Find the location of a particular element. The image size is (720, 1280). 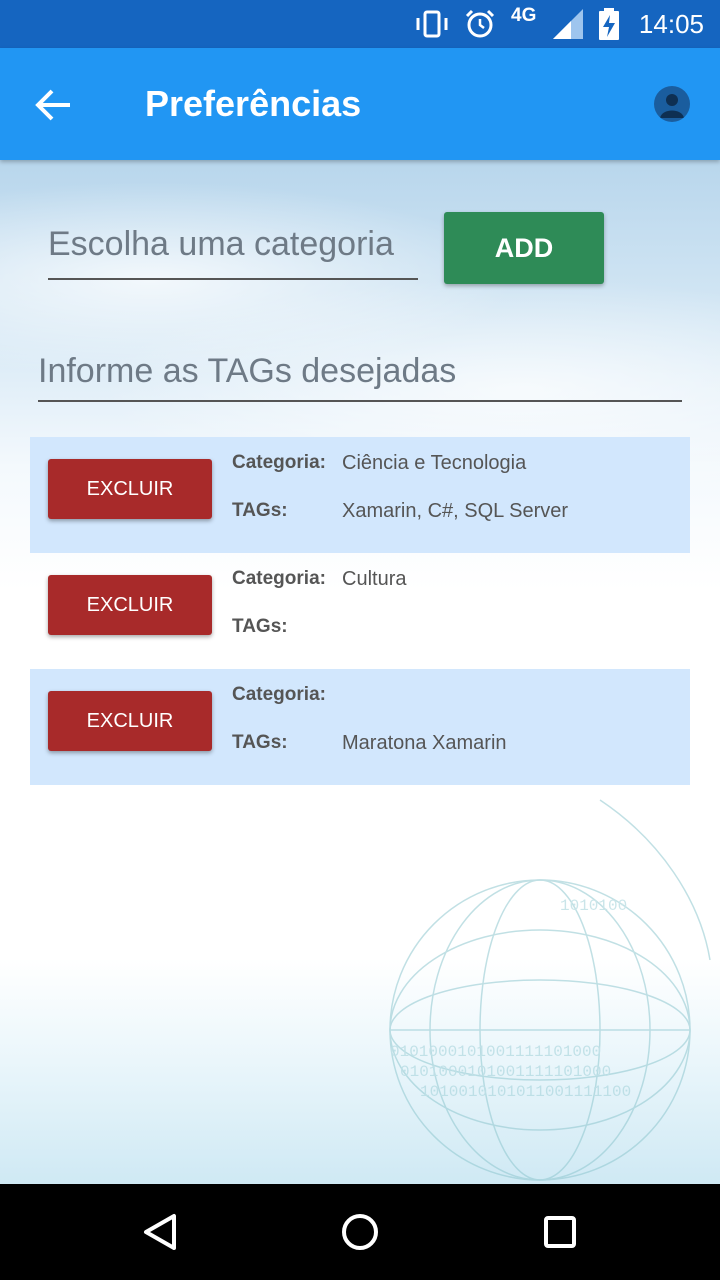

tags-value: Xamarin, C#, SQL Server is located at coordinates (455, 511).